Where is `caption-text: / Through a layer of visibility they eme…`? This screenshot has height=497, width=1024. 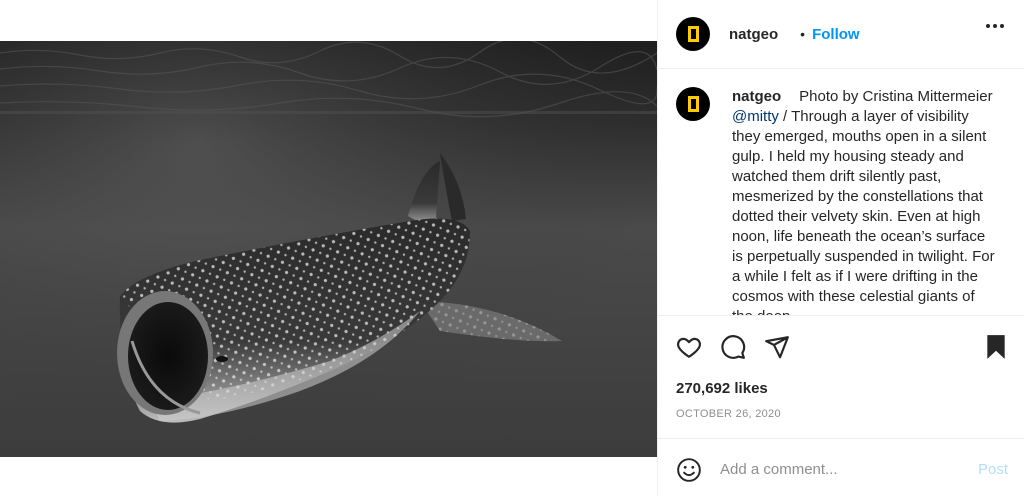
caption-text: / Through a layer of visibility they eme… is located at coordinates (863, 211).